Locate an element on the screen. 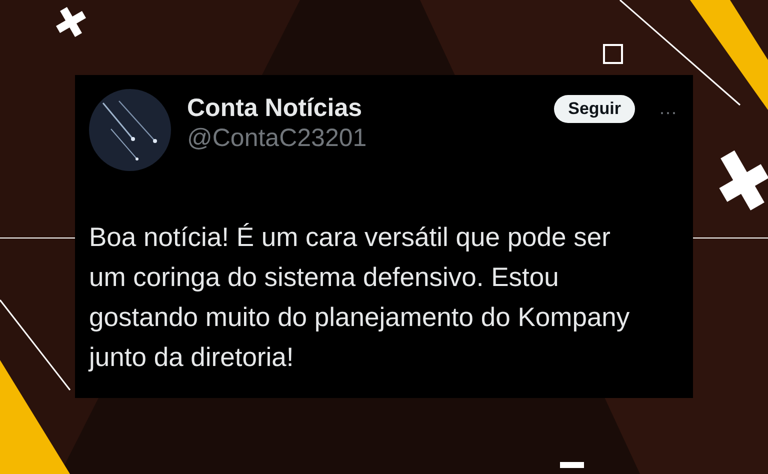  dash-shape is located at coordinates (572, 465).